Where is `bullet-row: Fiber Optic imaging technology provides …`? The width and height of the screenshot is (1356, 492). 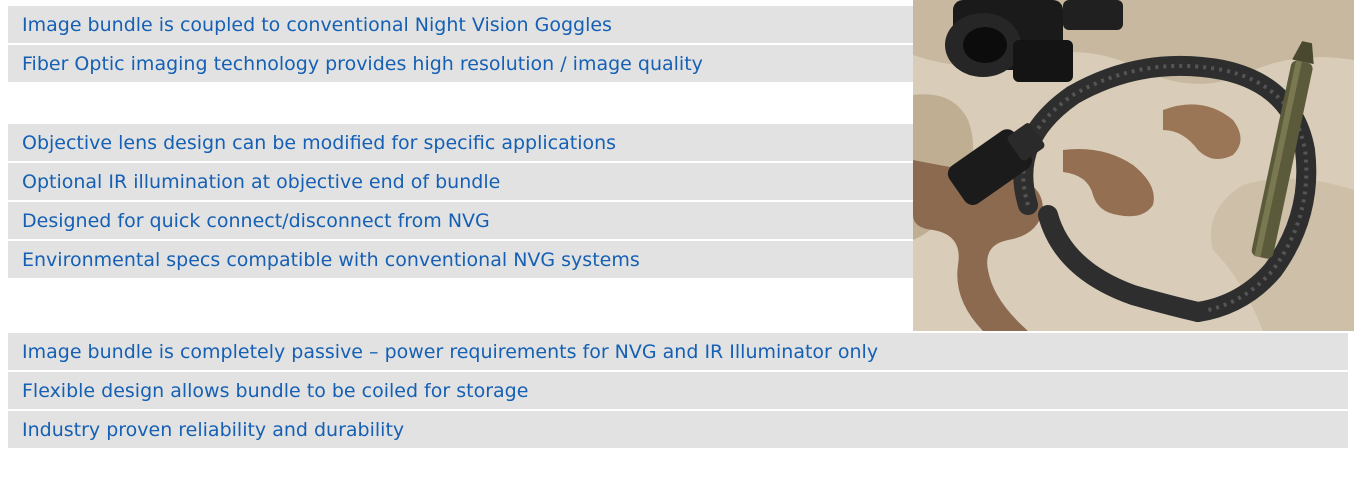
bullet-row: Fiber Optic imaging technology provides … is located at coordinates (464, 63).